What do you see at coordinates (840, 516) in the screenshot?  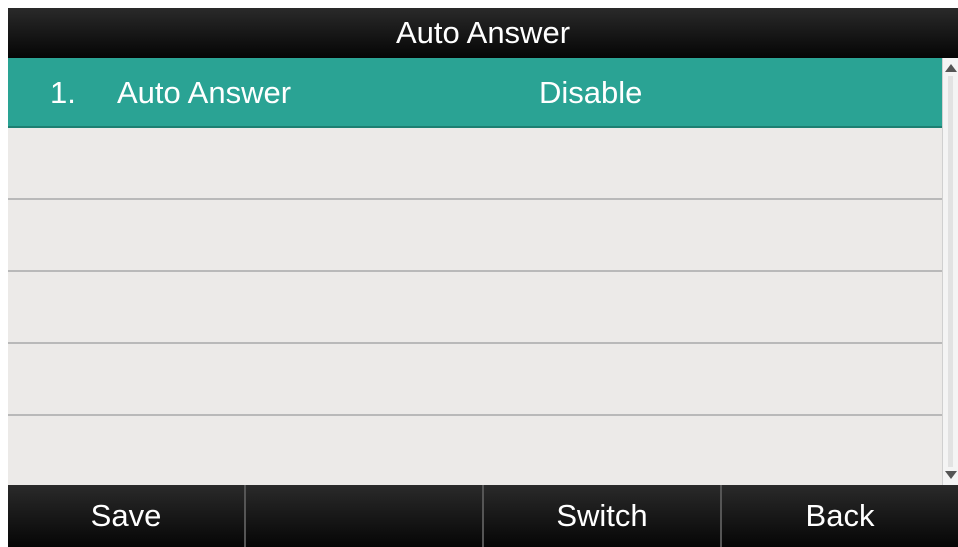 I see `back-softkey: Back` at bounding box center [840, 516].